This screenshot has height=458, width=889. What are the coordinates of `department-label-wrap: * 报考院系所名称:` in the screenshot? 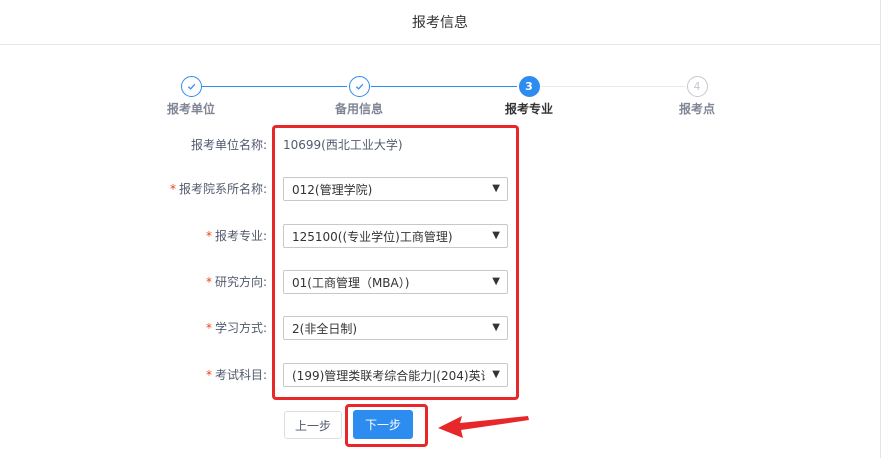 It's located at (218, 189).